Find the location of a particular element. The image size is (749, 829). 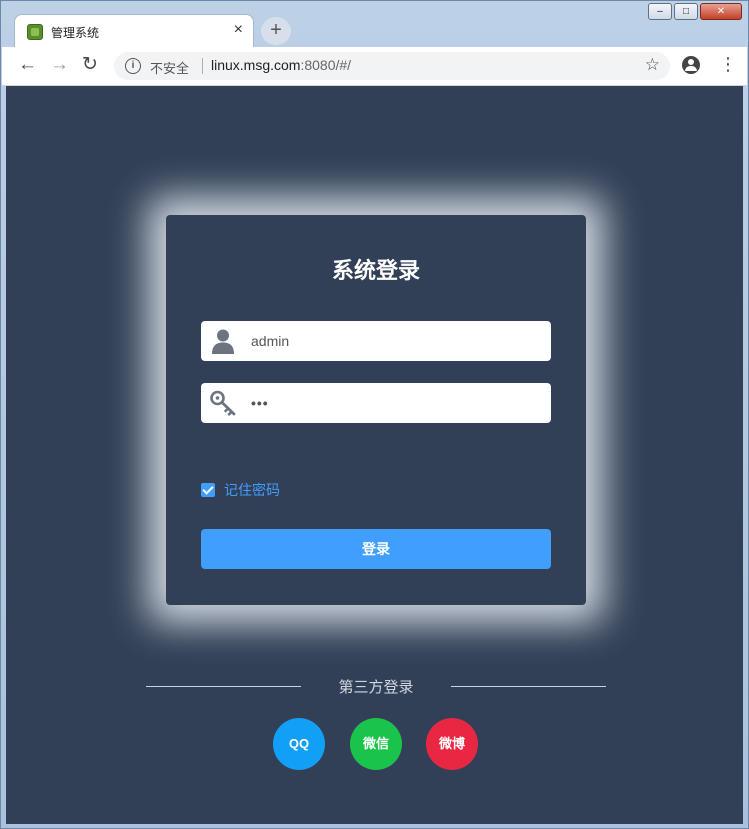

wechat-login-button: 微信 is located at coordinates (376, 744).